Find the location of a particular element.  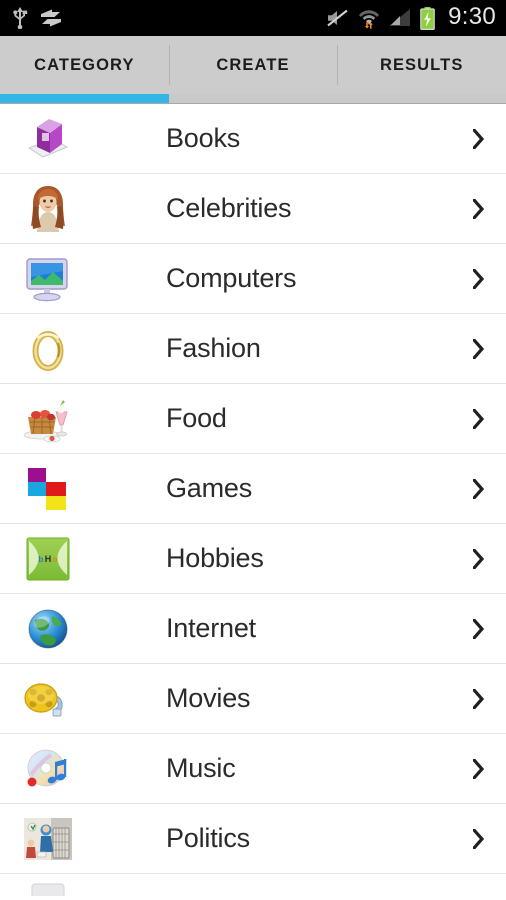

mute-icon is located at coordinates (337, 18).